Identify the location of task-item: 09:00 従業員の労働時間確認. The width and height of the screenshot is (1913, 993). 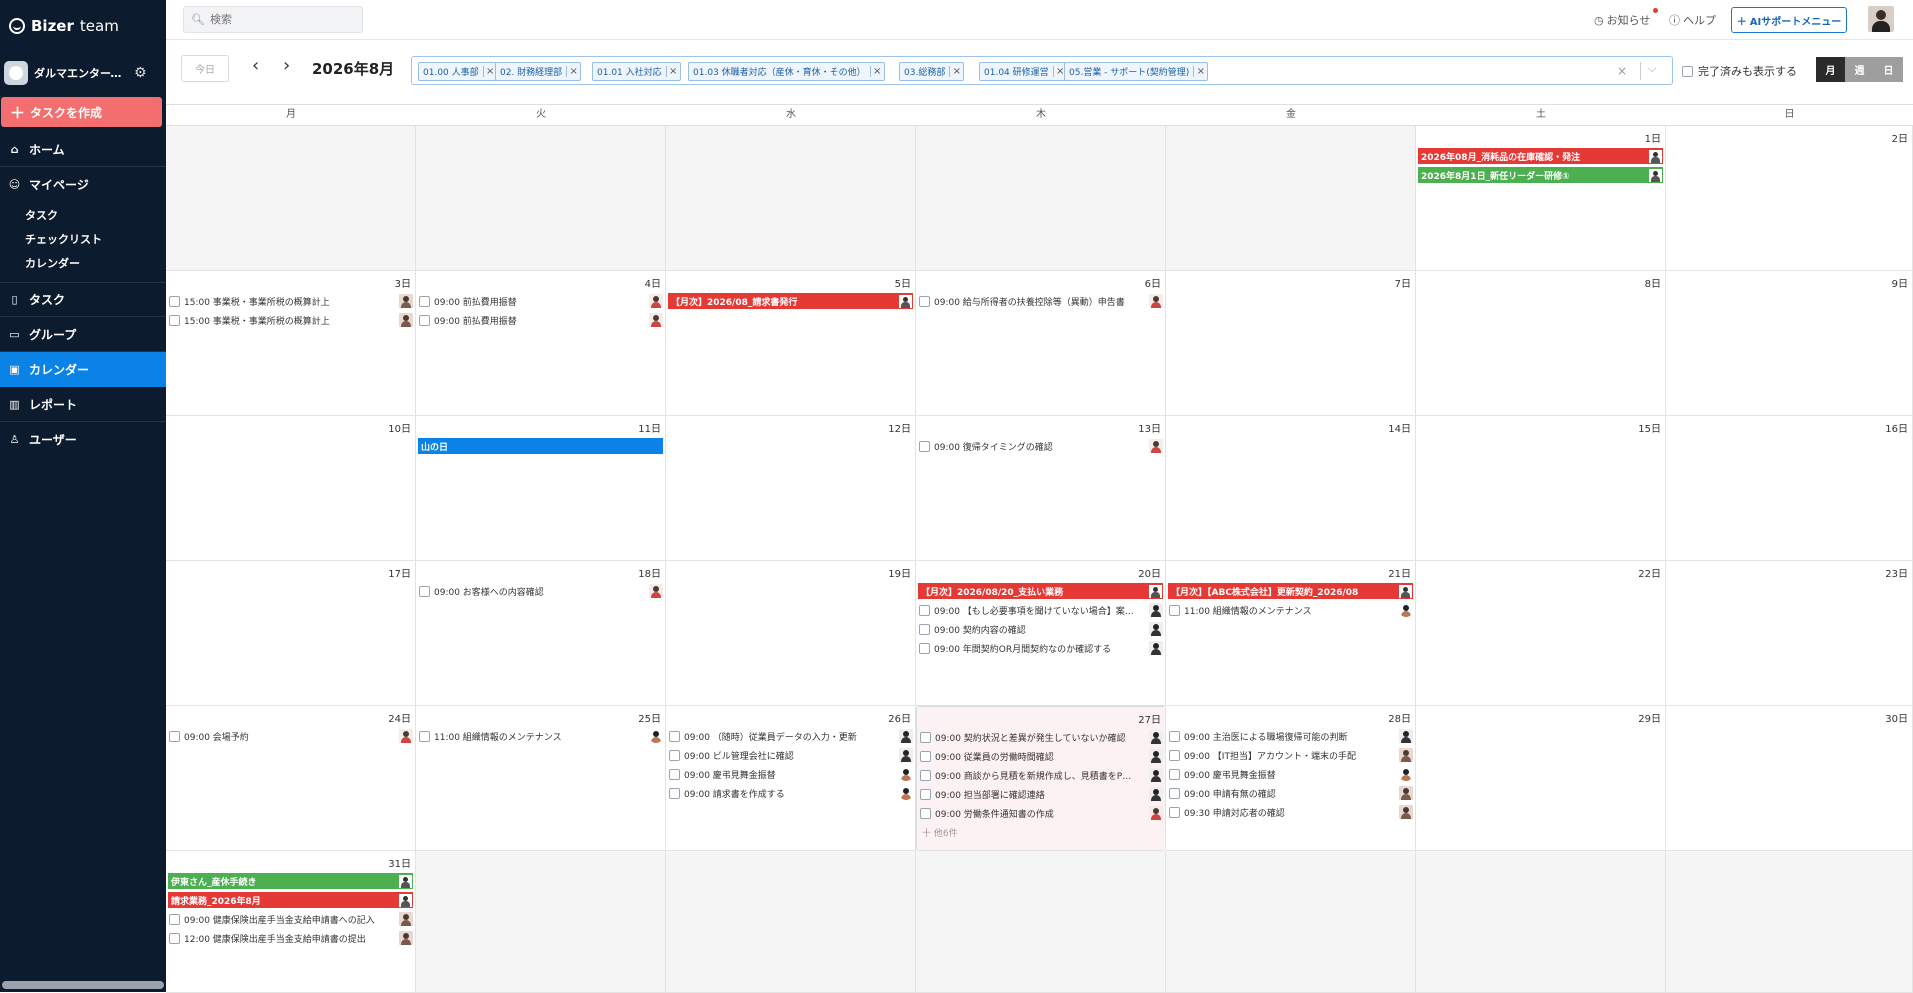
(1041, 756).